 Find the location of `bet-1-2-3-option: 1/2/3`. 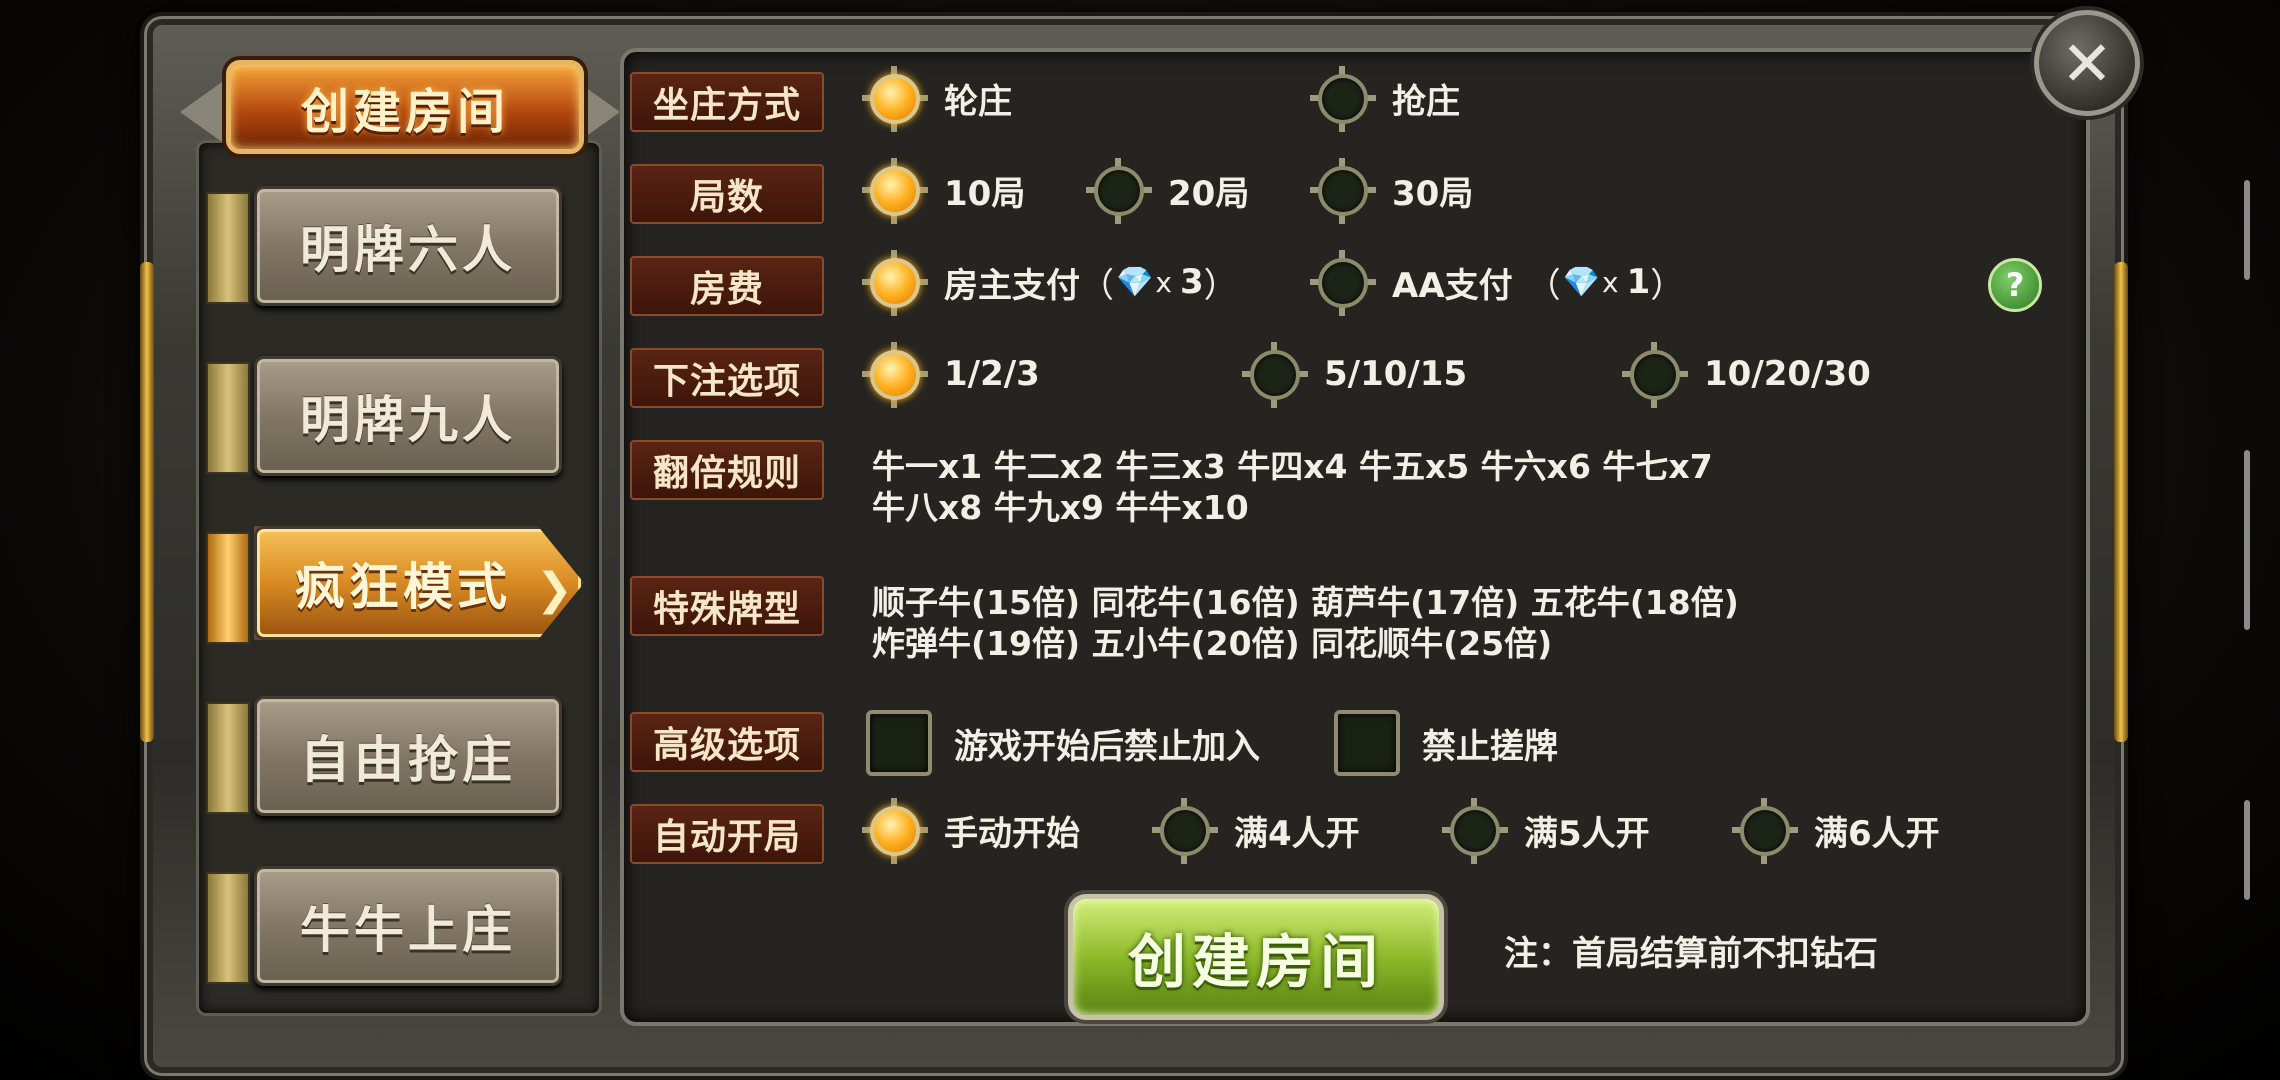

bet-1-2-3-option: 1/2/3 is located at coordinates (951, 375).